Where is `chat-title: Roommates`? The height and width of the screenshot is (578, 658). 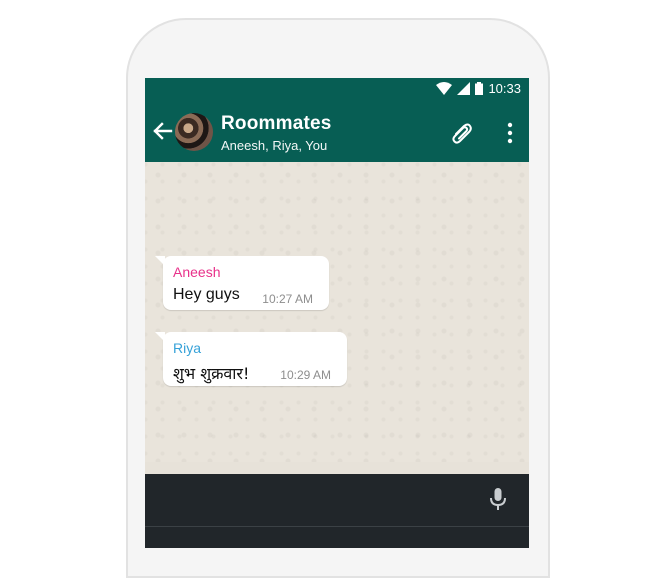 chat-title: Roommates is located at coordinates (276, 124).